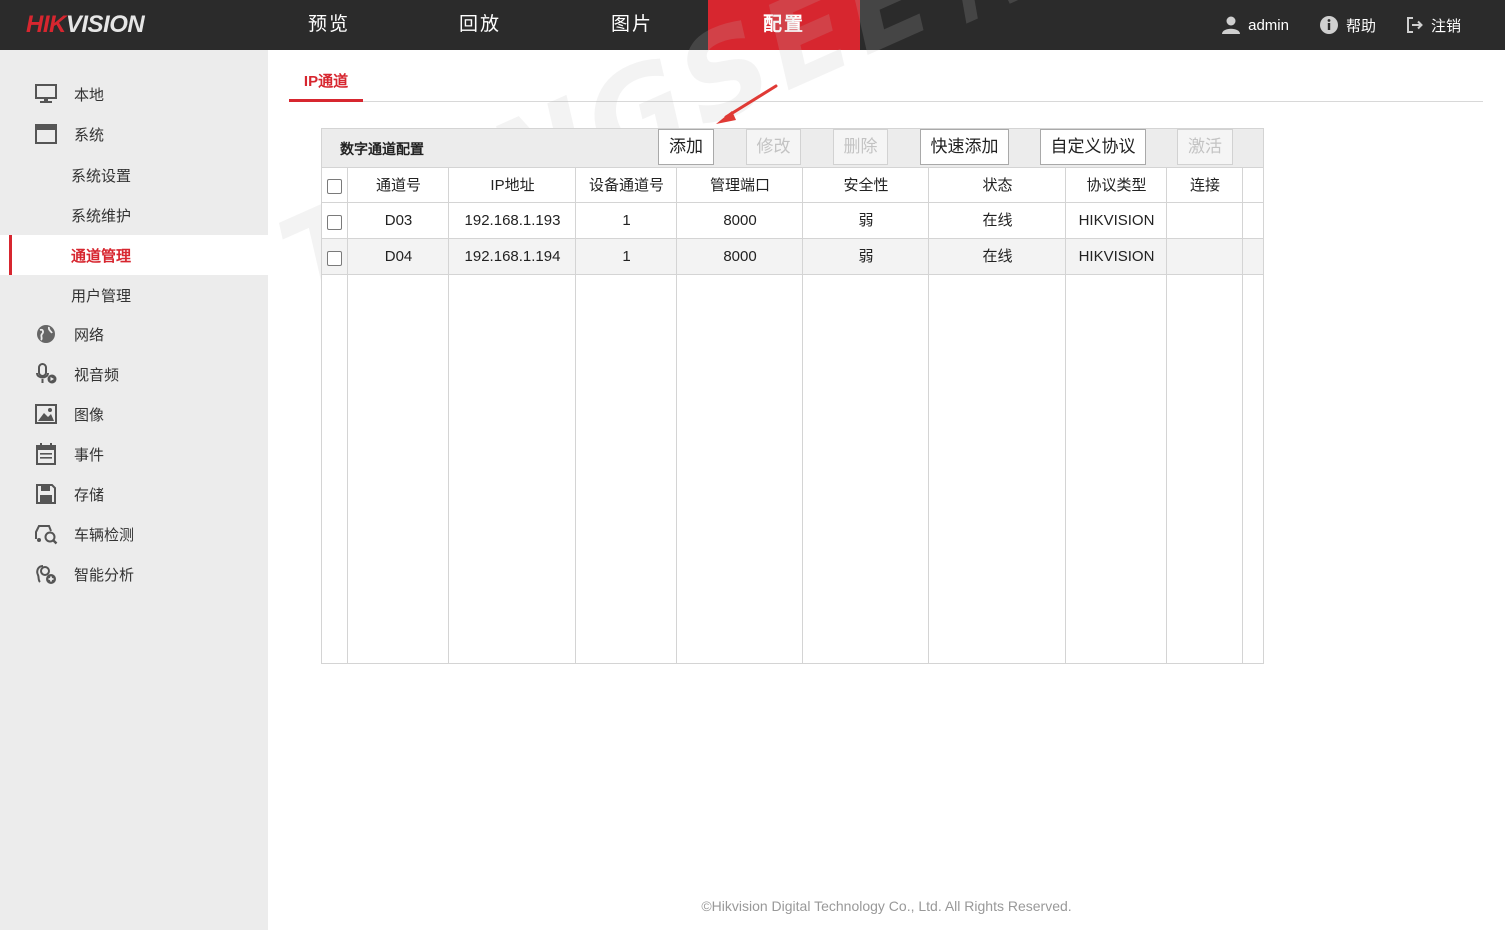  I want to click on sidebar-subitem-label: 系统维护, so click(101, 216).